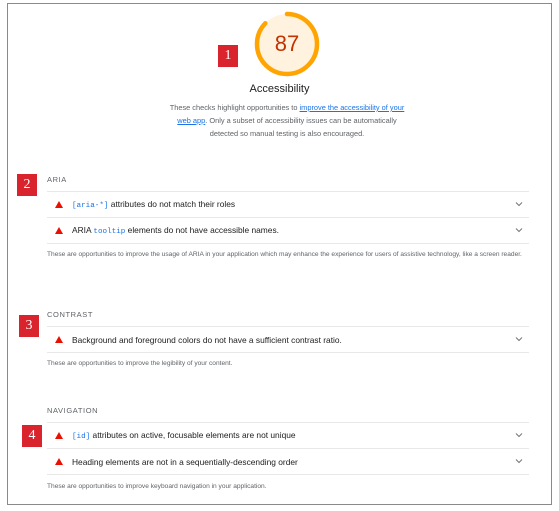 Image resolution: width=559 pixels, height=511 pixels. Describe the element at coordinates (83, 230) in the screenshot. I see `audit-title-prefix: ARIA` at that location.